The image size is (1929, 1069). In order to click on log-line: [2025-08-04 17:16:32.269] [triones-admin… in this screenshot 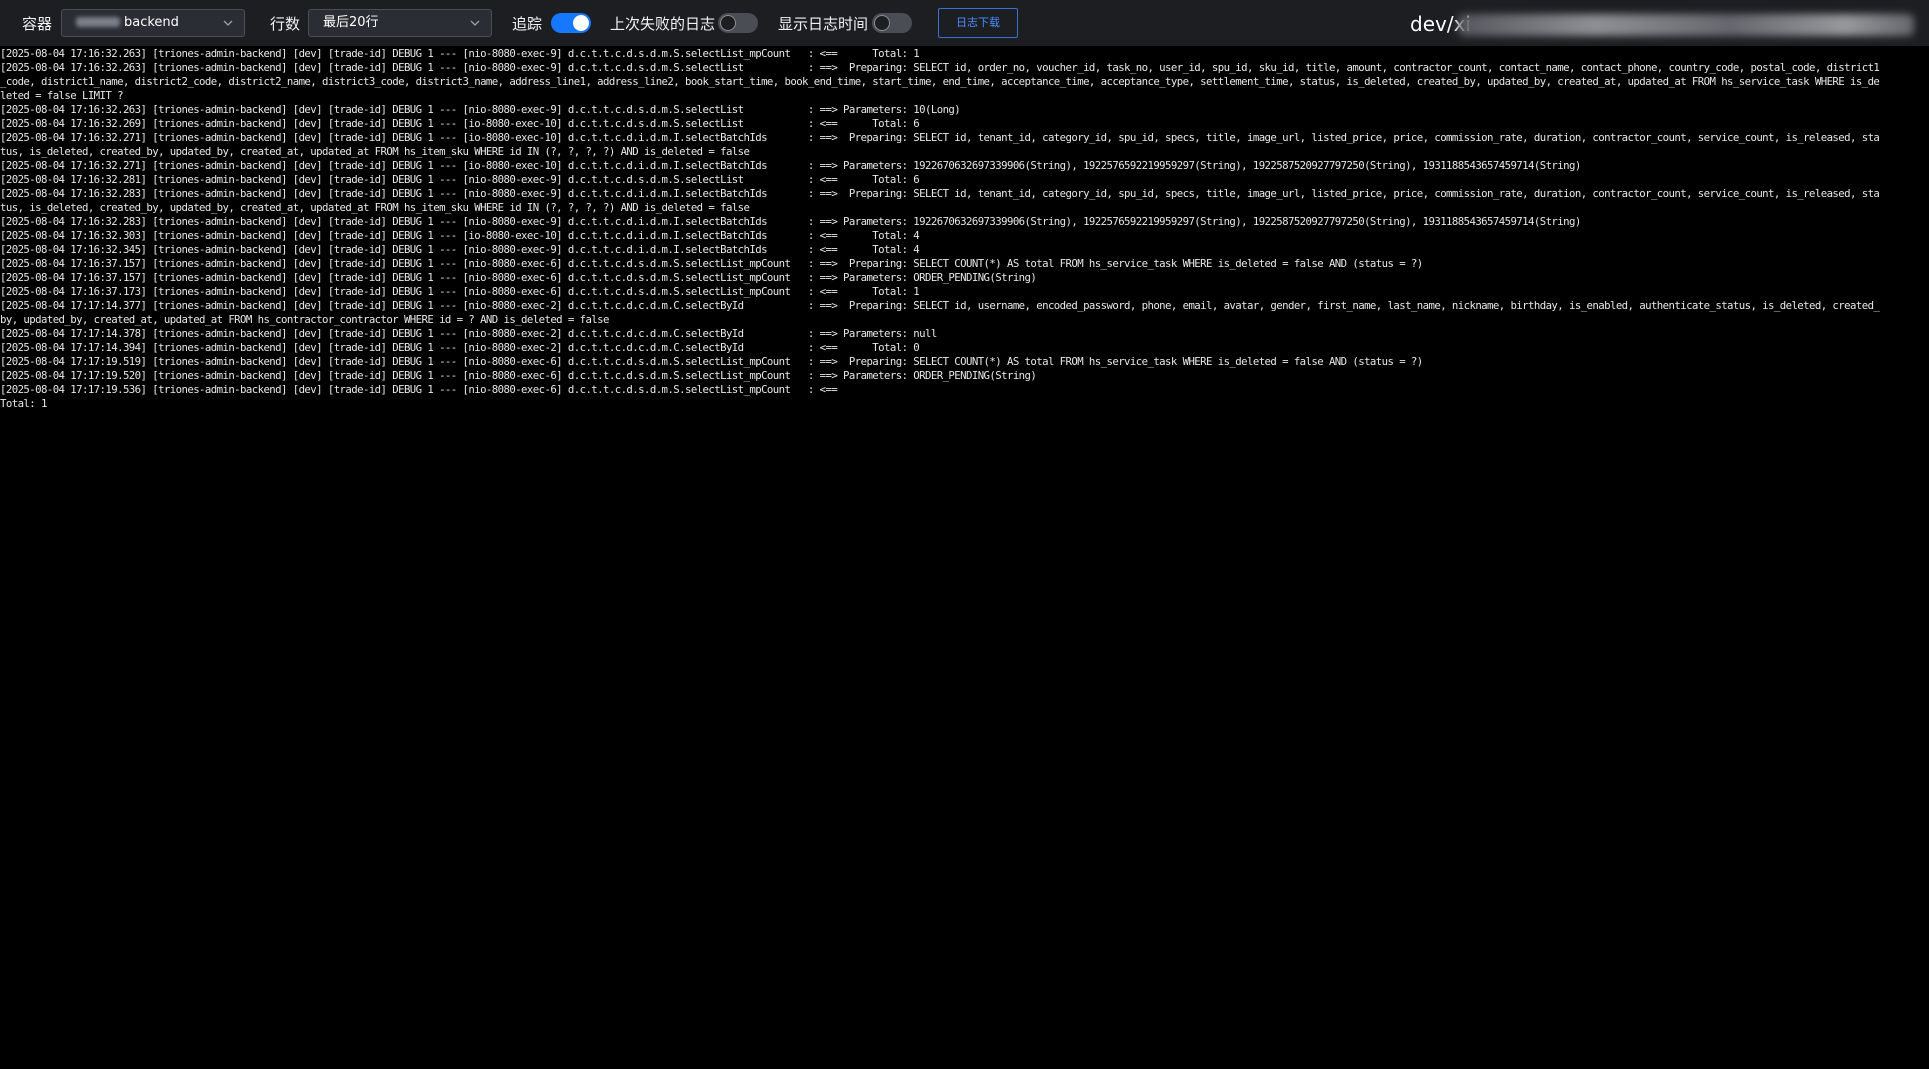, I will do `click(460, 123)`.